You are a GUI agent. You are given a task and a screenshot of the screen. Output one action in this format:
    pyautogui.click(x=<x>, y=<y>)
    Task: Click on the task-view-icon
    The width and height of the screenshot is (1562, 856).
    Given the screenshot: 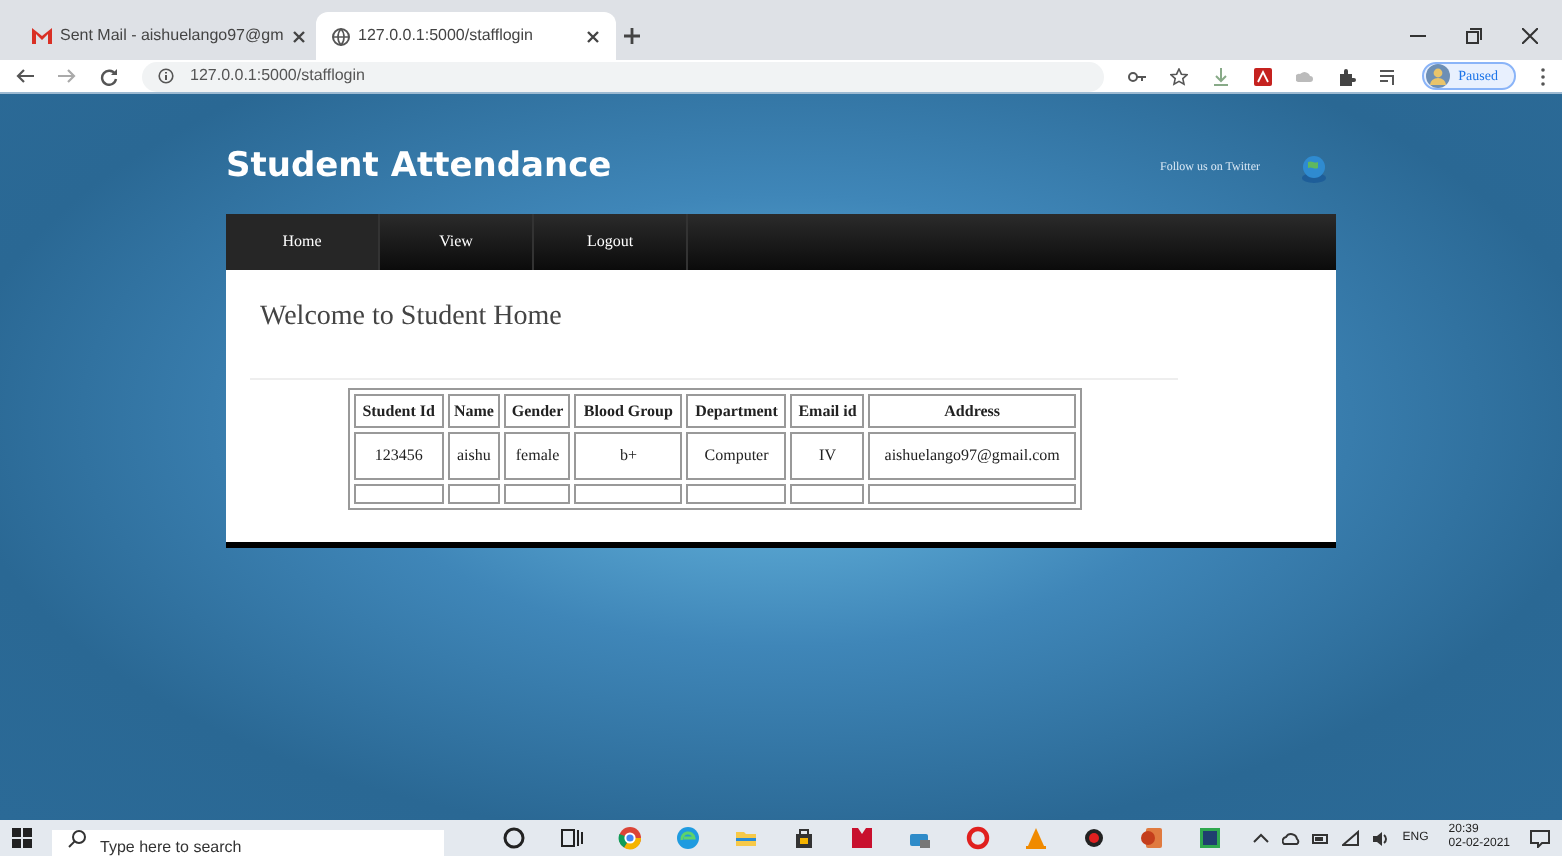 What is the action you would take?
    pyautogui.click(x=572, y=838)
    